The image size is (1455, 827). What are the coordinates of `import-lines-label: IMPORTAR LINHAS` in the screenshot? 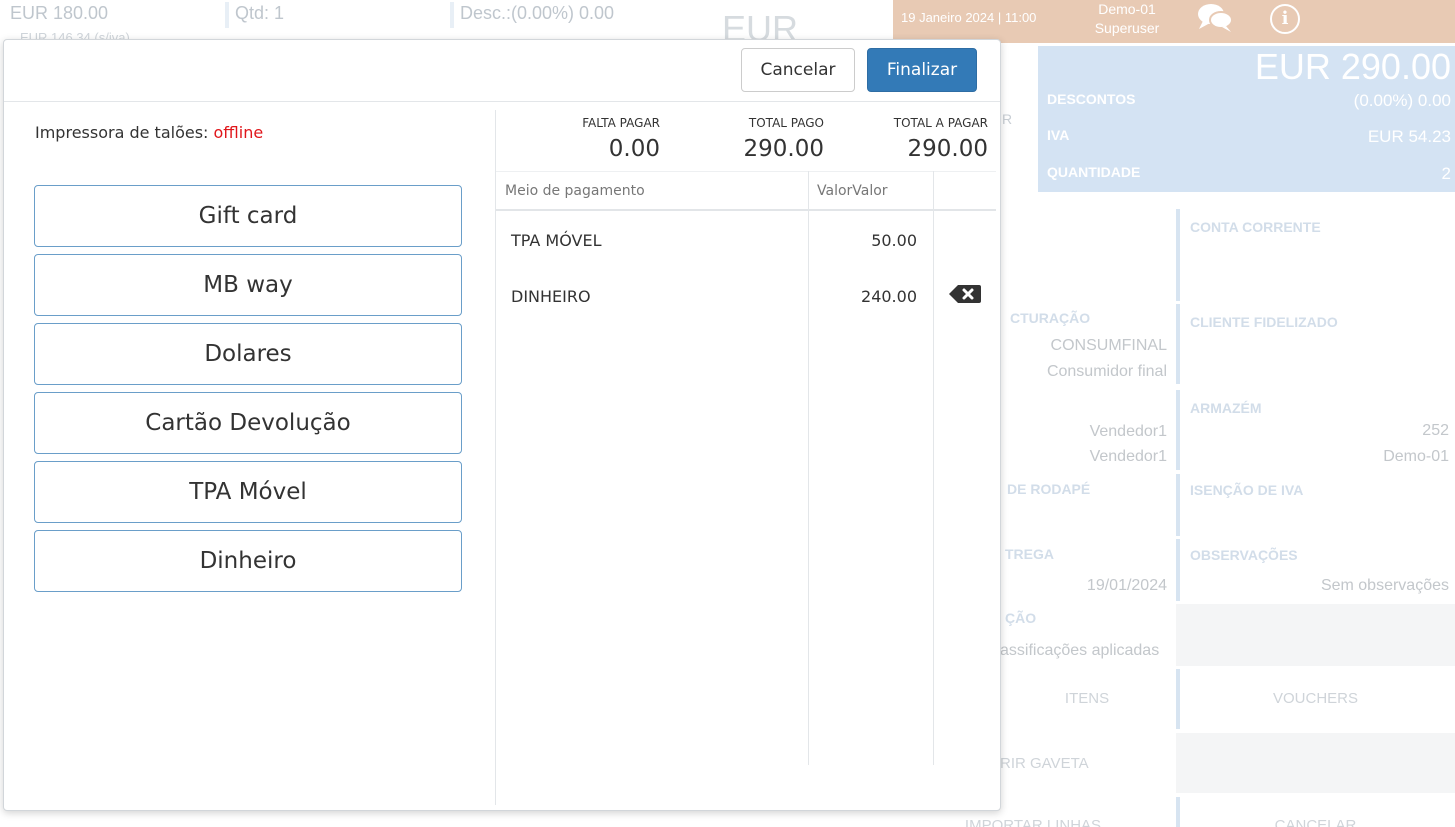 It's located at (1033, 822).